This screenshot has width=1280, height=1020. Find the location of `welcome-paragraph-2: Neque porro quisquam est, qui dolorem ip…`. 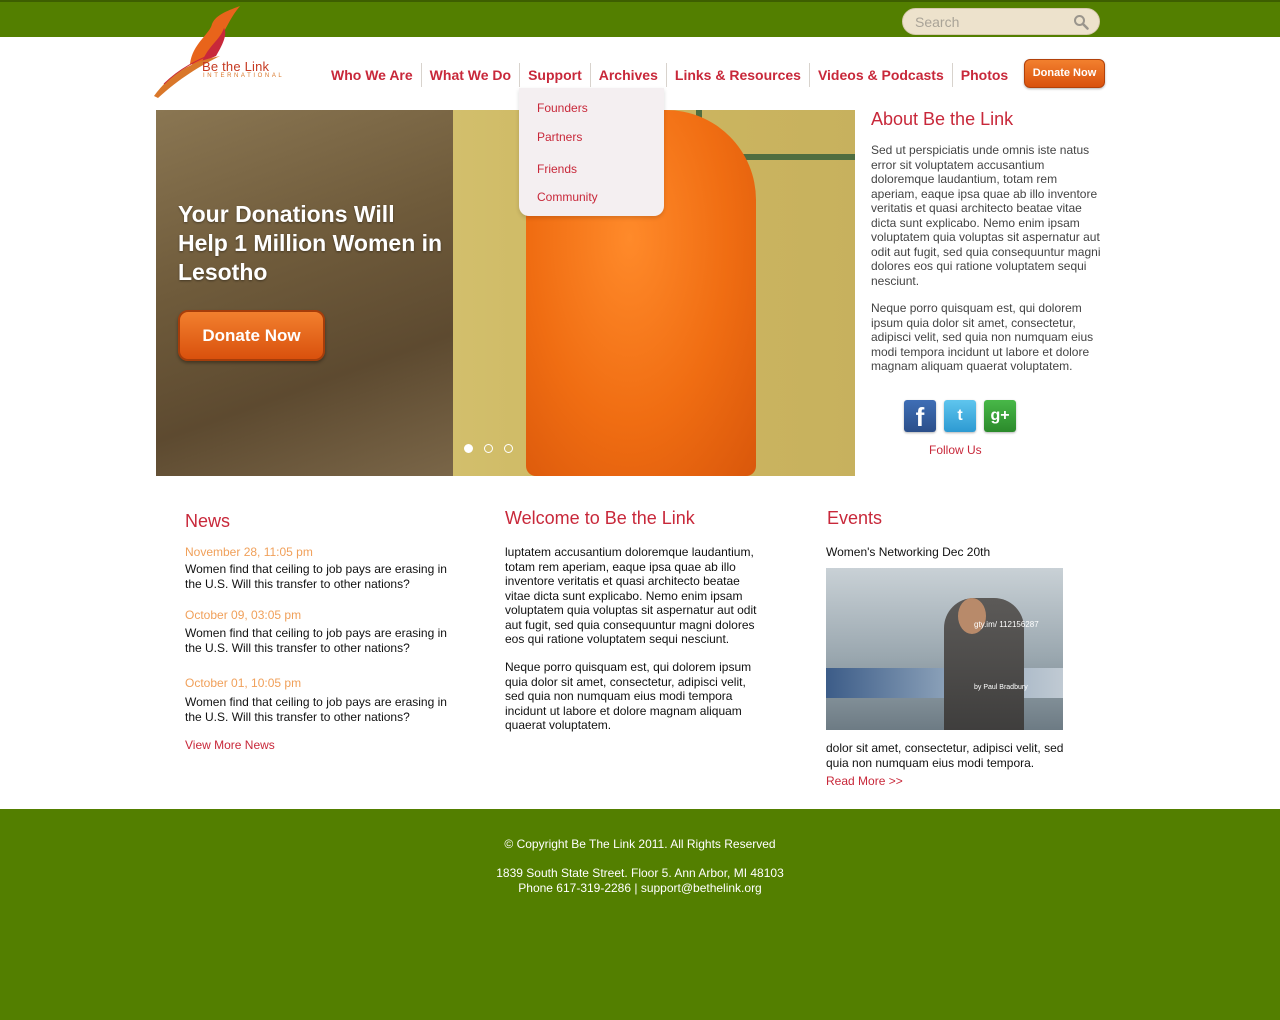

welcome-paragraph-2: Neque porro quisquam est, qui dolorem ip… is located at coordinates (628, 696).